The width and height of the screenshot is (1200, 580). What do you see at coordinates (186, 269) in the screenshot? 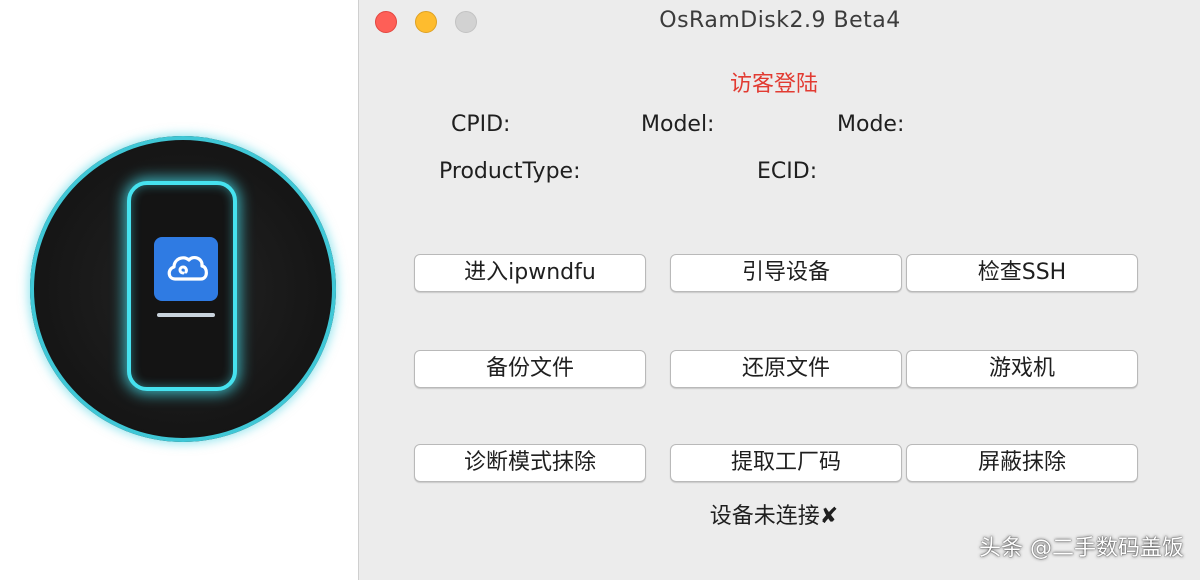
I see `cloud-icon` at bounding box center [186, 269].